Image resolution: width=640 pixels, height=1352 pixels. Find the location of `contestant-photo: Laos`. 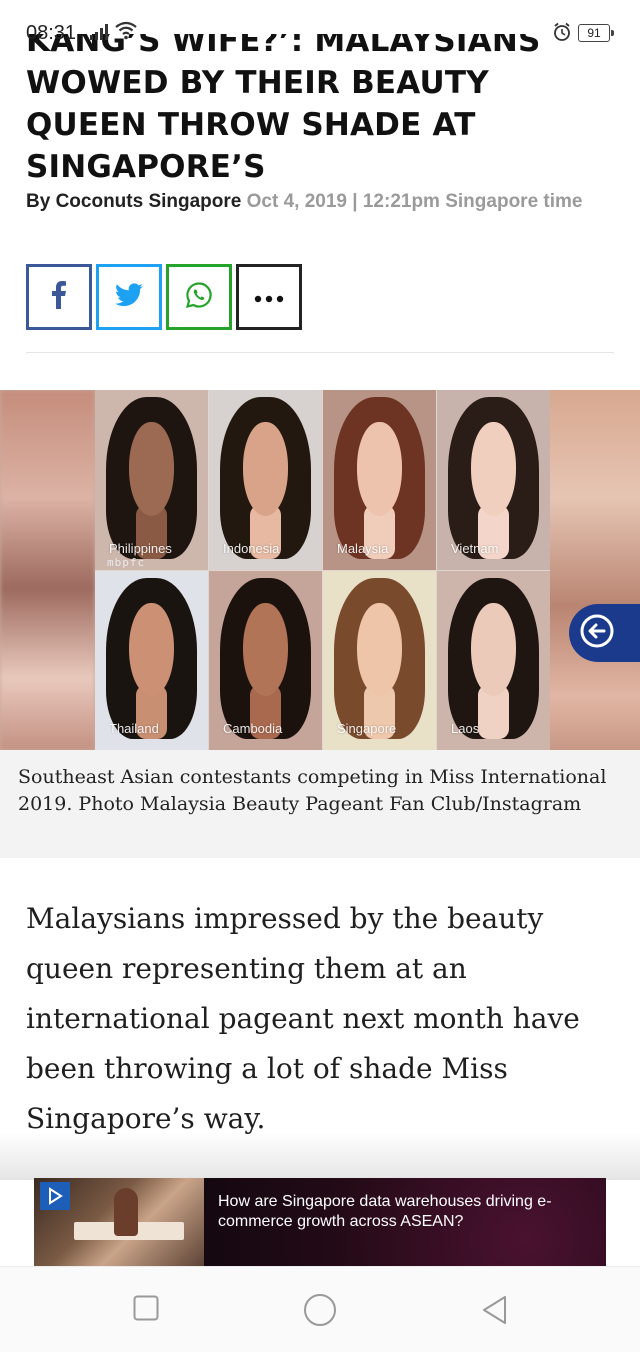

contestant-photo: Laos is located at coordinates (493, 660).